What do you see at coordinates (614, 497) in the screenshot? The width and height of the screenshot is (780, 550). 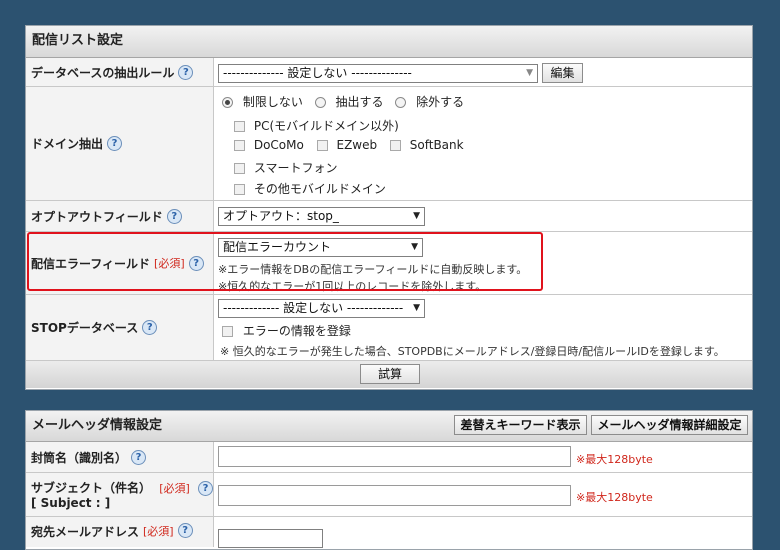 I see `subject-max-note: ※最大128byte` at bounding box center [614, 497].